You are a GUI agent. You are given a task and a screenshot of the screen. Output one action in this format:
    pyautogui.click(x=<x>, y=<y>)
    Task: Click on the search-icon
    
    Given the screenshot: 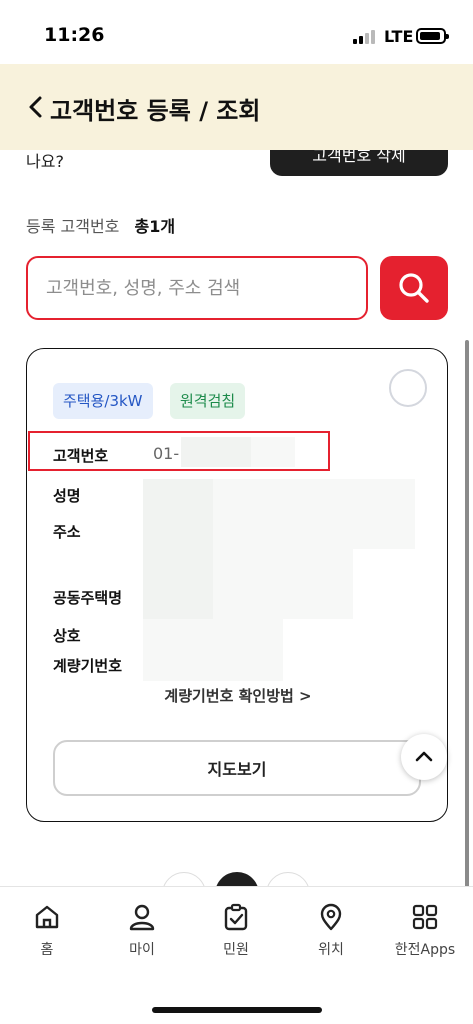 What is the action you would take?
    pyautogui.click(x=414, y=288)
    